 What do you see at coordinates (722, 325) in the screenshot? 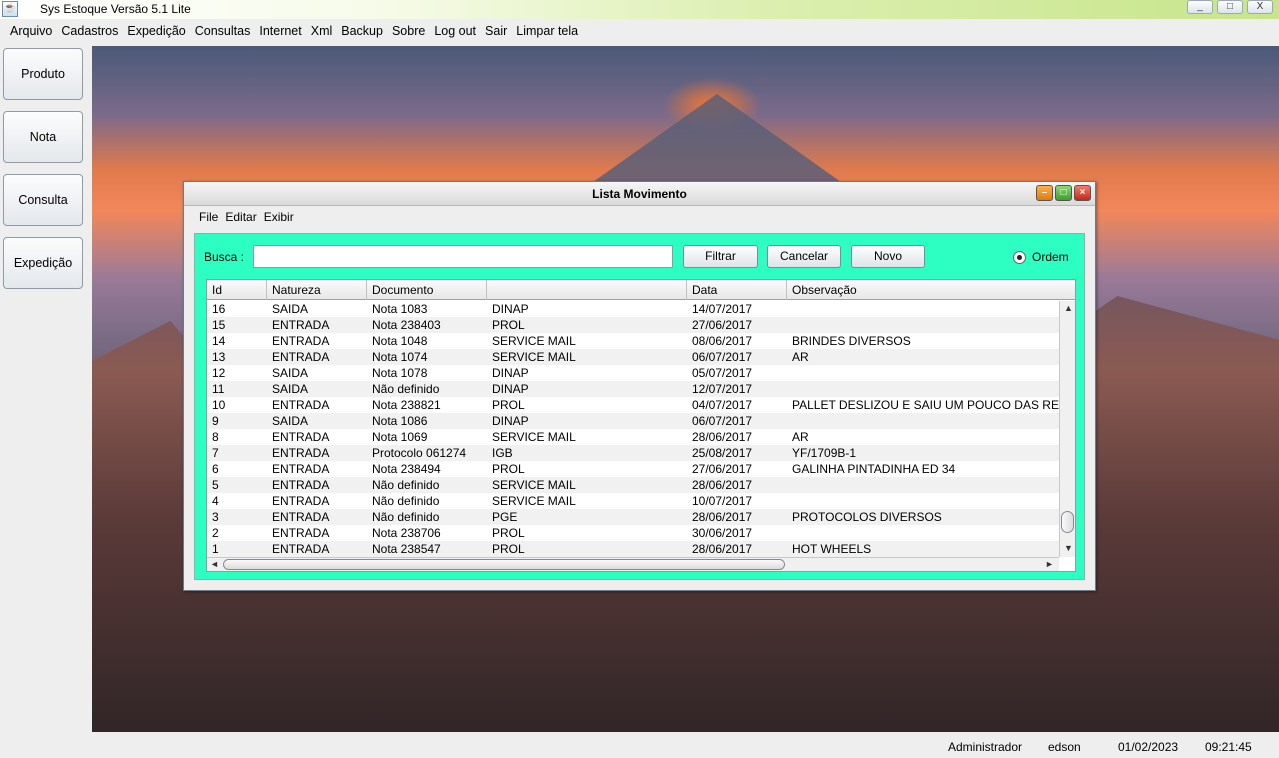
I see `table-cell: 27/06/2017` at bounding box center [722, 325].